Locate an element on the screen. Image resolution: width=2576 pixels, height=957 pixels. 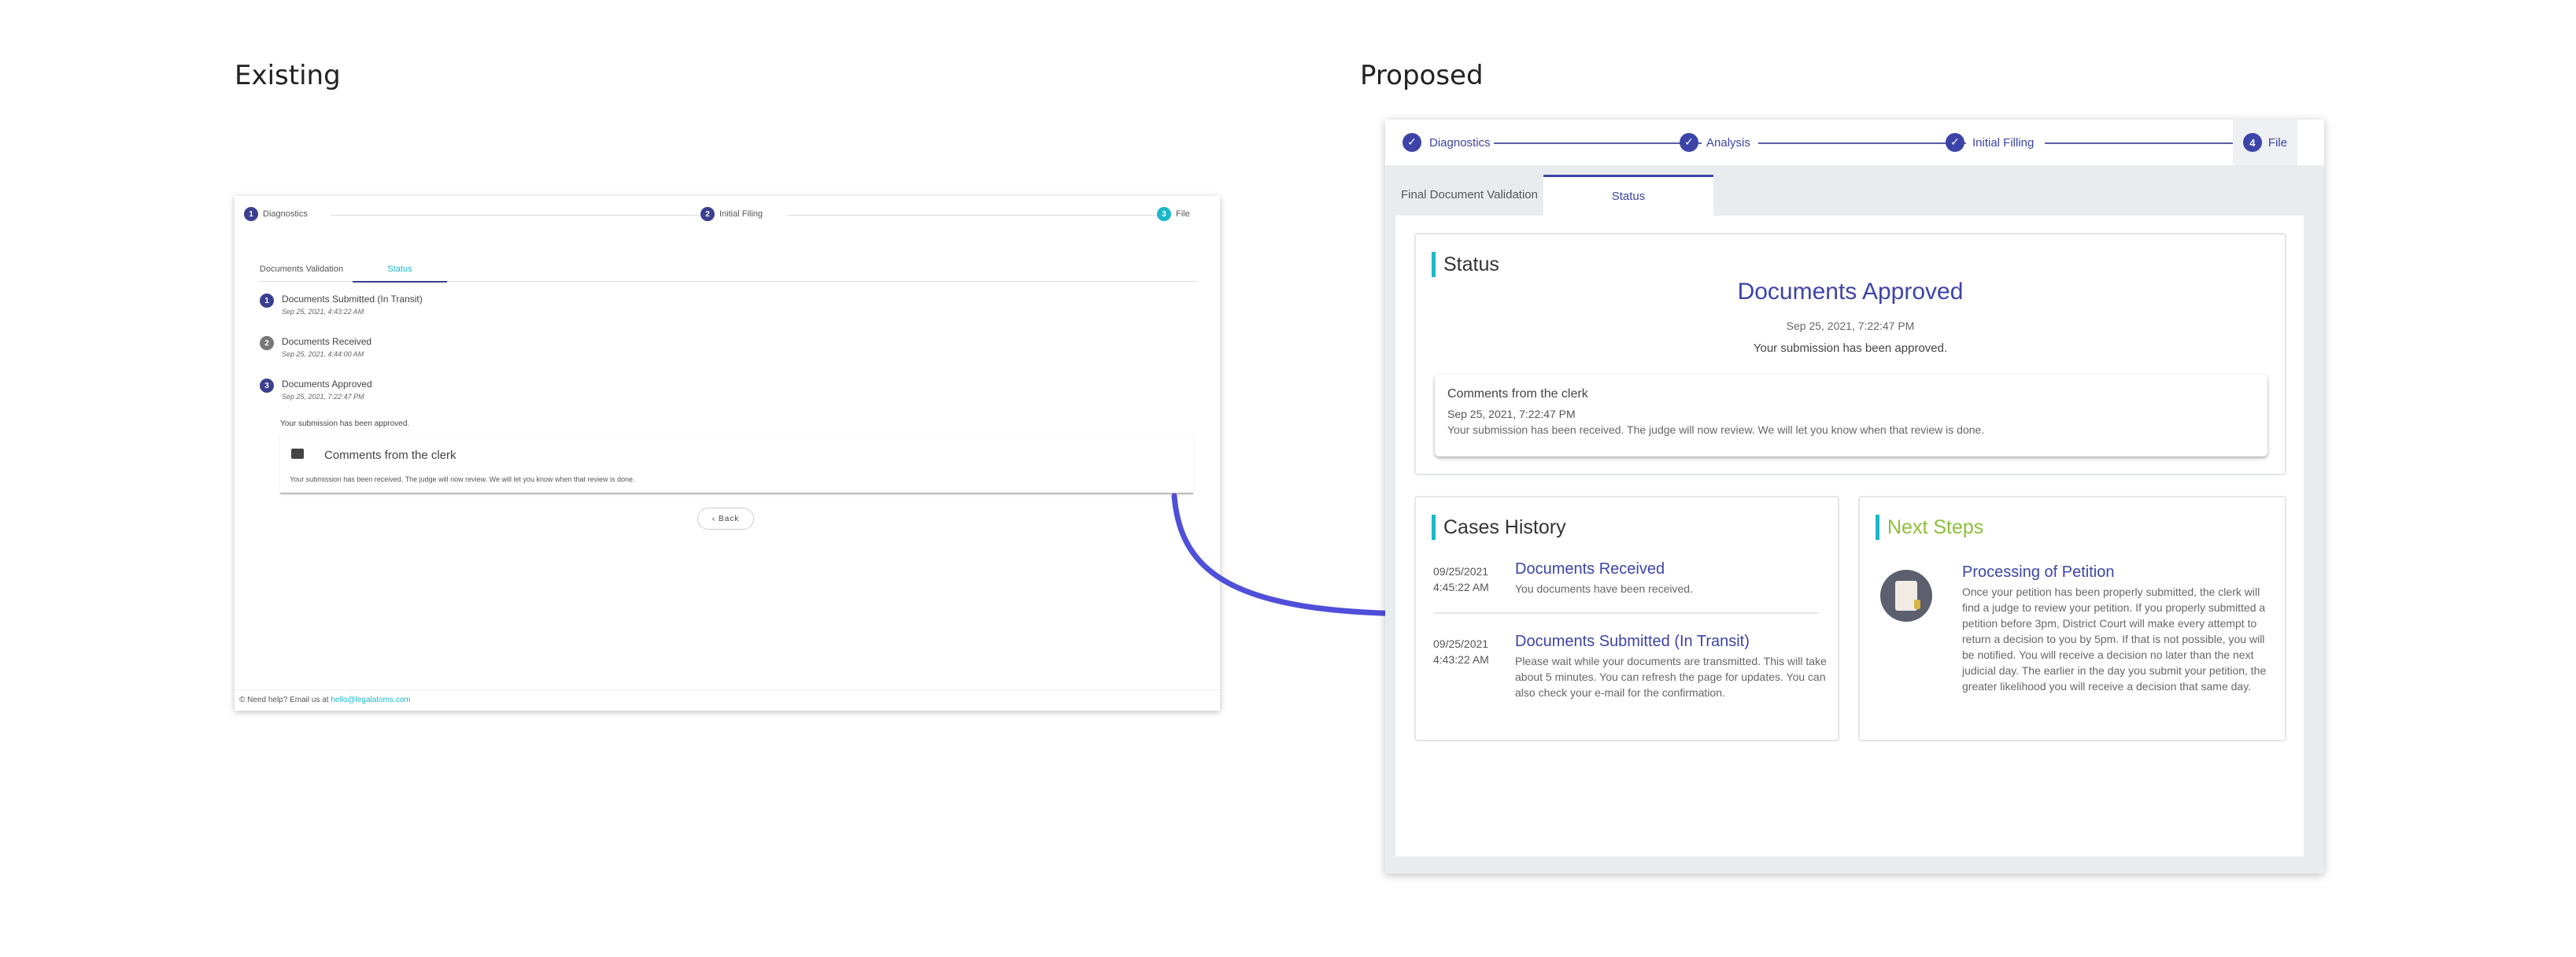
approved-note: Your submission has been approved. is located at coordinates (345, 424).